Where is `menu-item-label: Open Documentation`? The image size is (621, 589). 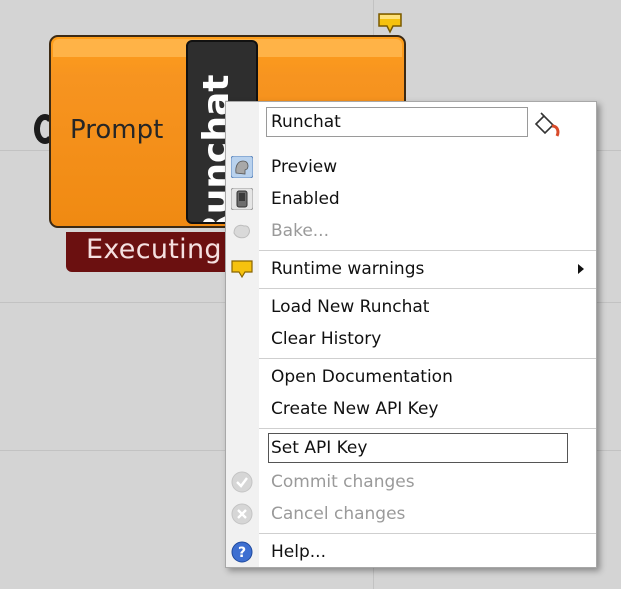 menu-item-label: Open Documentation is located at coordinates (362, 377).